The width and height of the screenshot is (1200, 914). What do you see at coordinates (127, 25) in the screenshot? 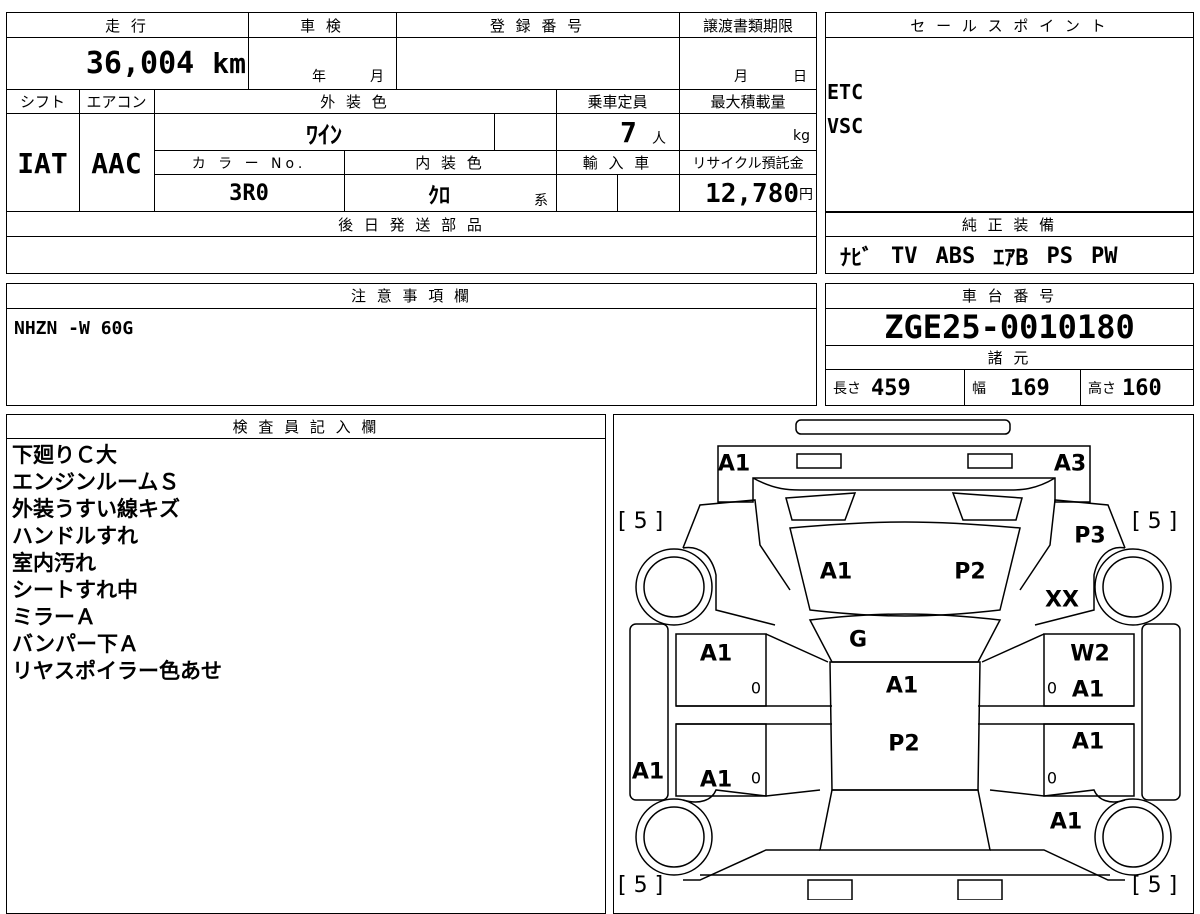
I see `mileage-header: 走 行` at bounding box center [127, 25].